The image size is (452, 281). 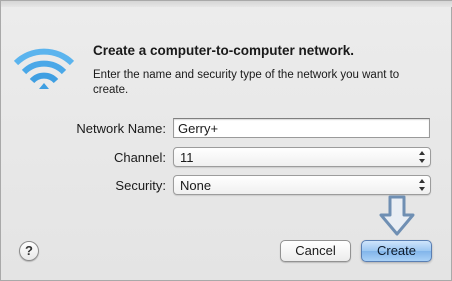 I want to click on network-name-value: Gerry+, so click(x=198, y=128).